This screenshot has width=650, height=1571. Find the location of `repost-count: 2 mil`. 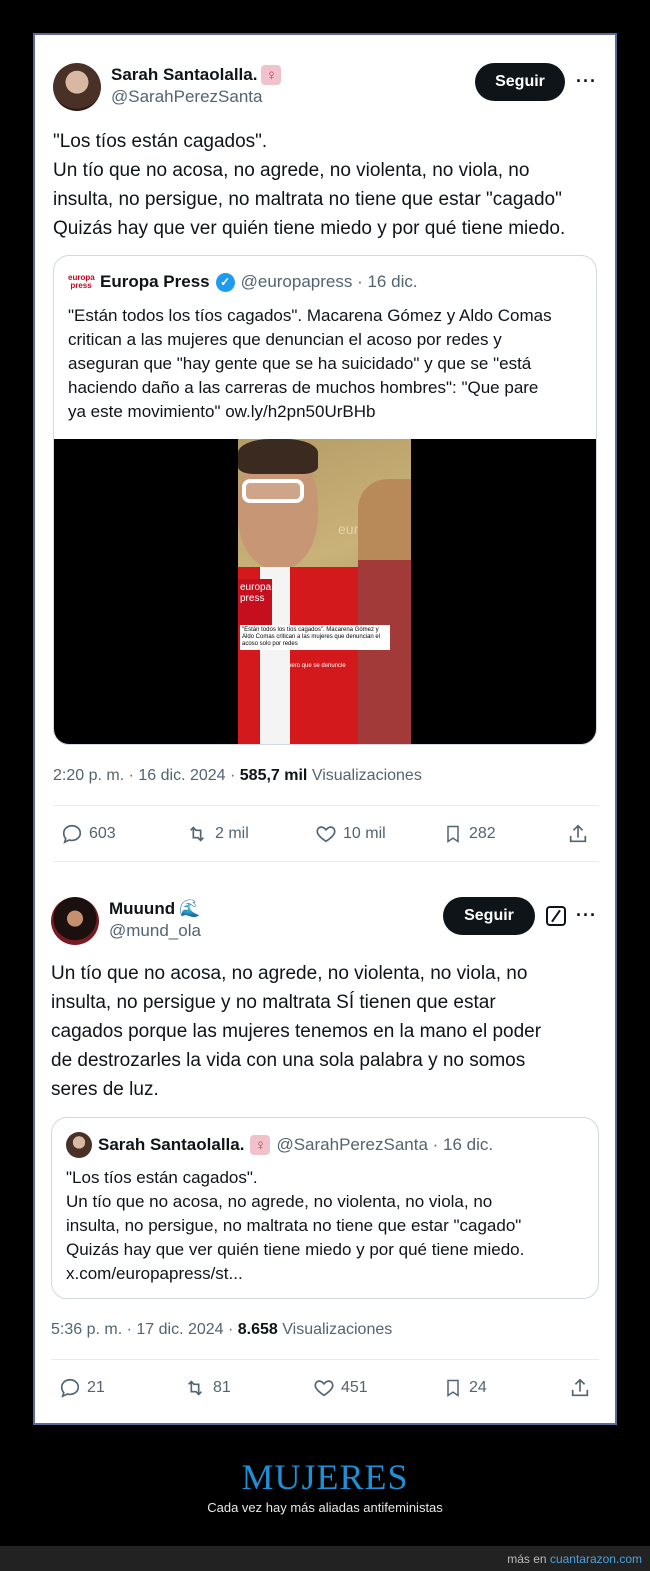

repost-count: 2 mil is located at coordinates (232, 833).